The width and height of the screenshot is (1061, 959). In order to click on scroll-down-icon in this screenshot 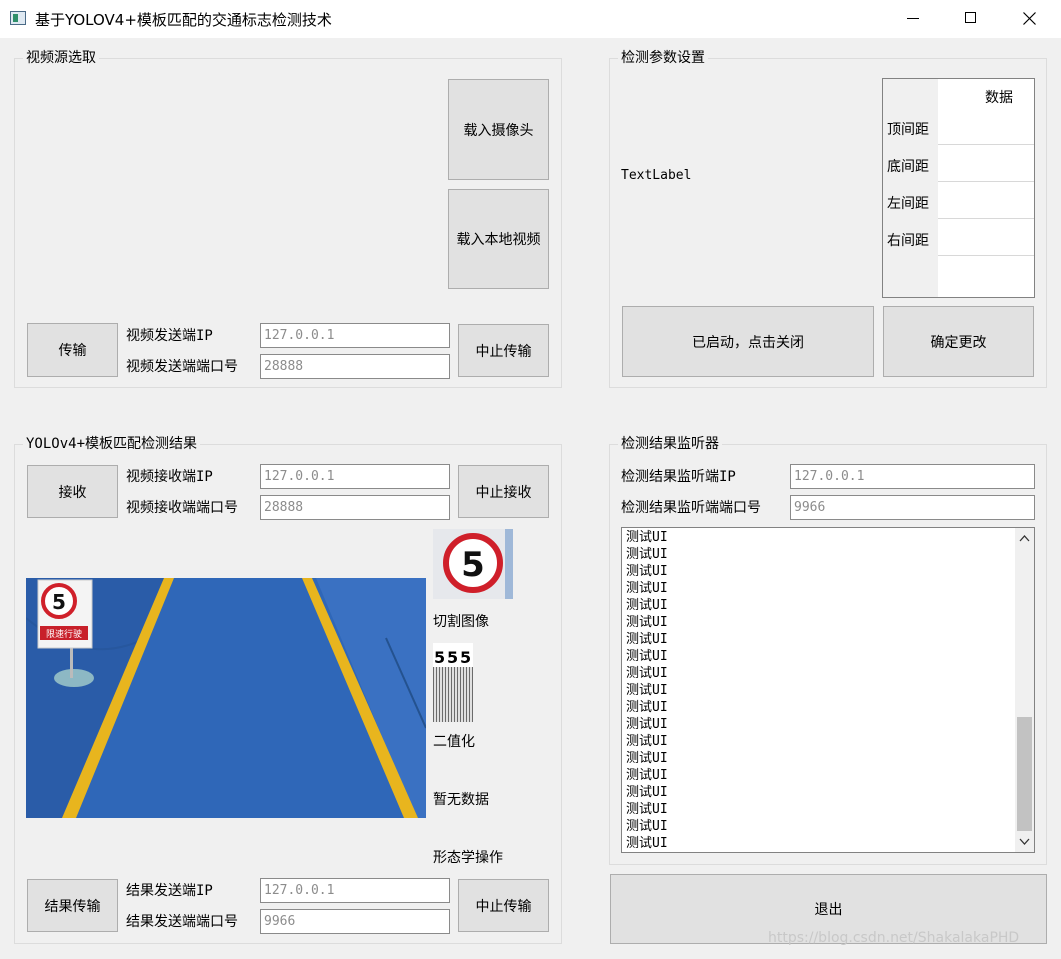, I will do `click(1024, 841)`.